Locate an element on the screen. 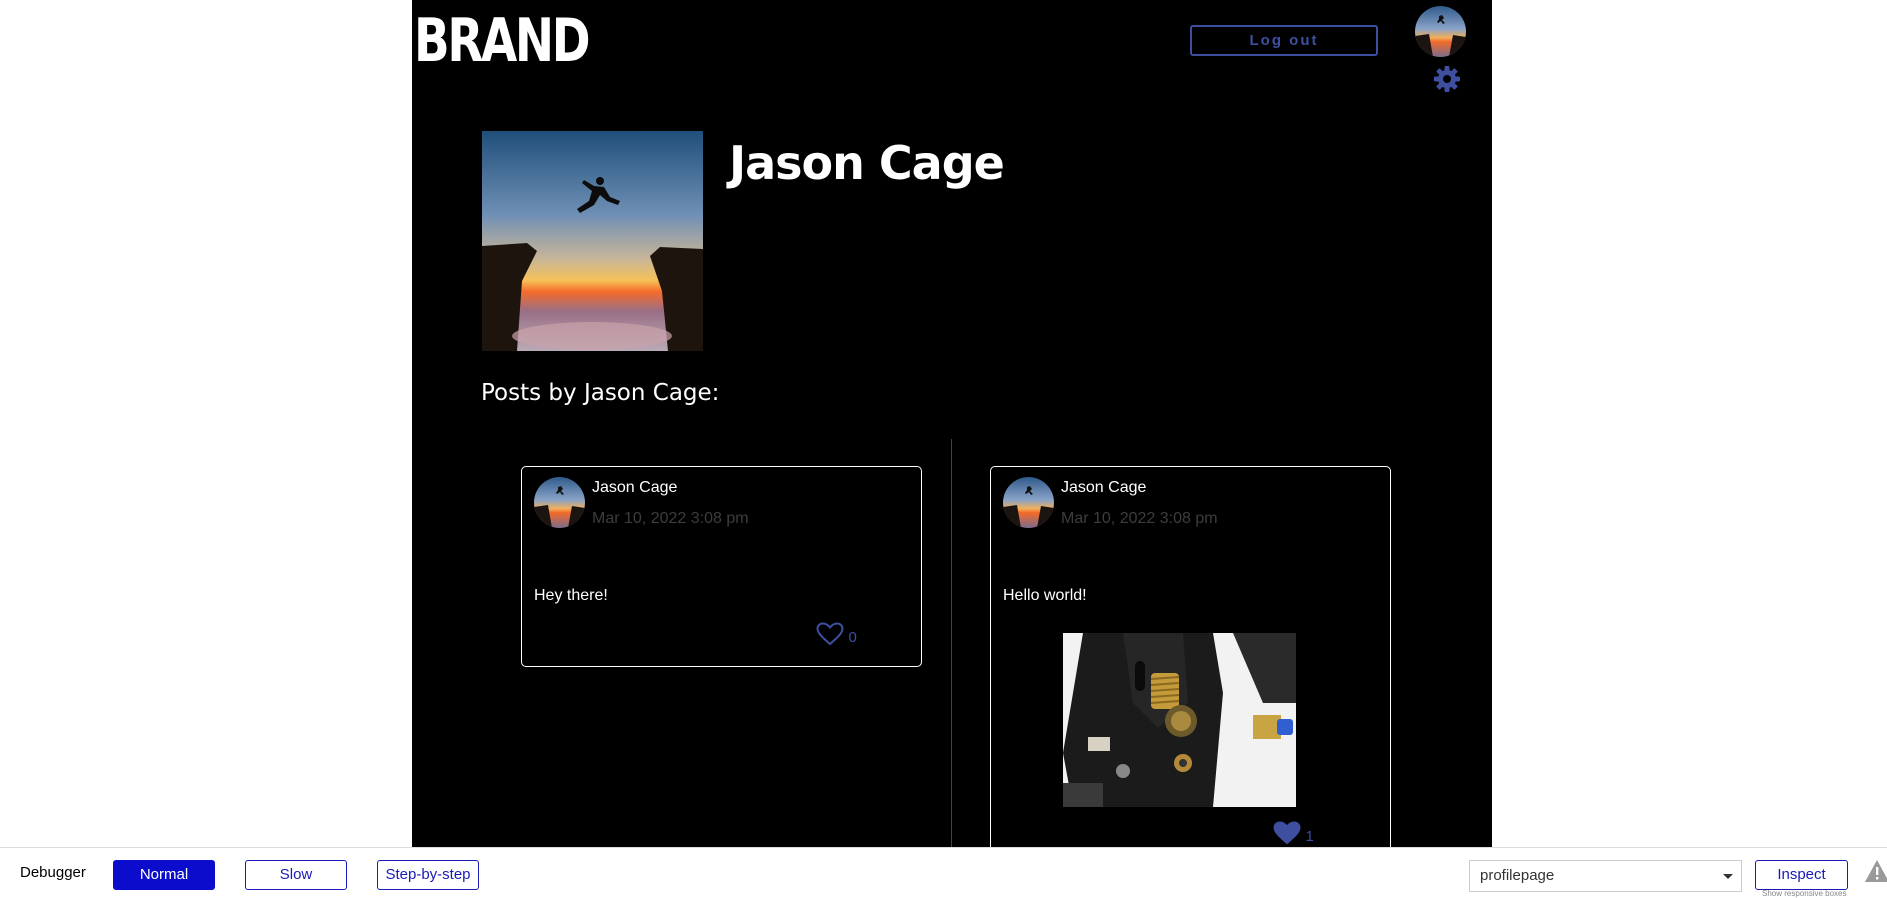  page-select-value: profilepage is located at coordinates (1517, 875).